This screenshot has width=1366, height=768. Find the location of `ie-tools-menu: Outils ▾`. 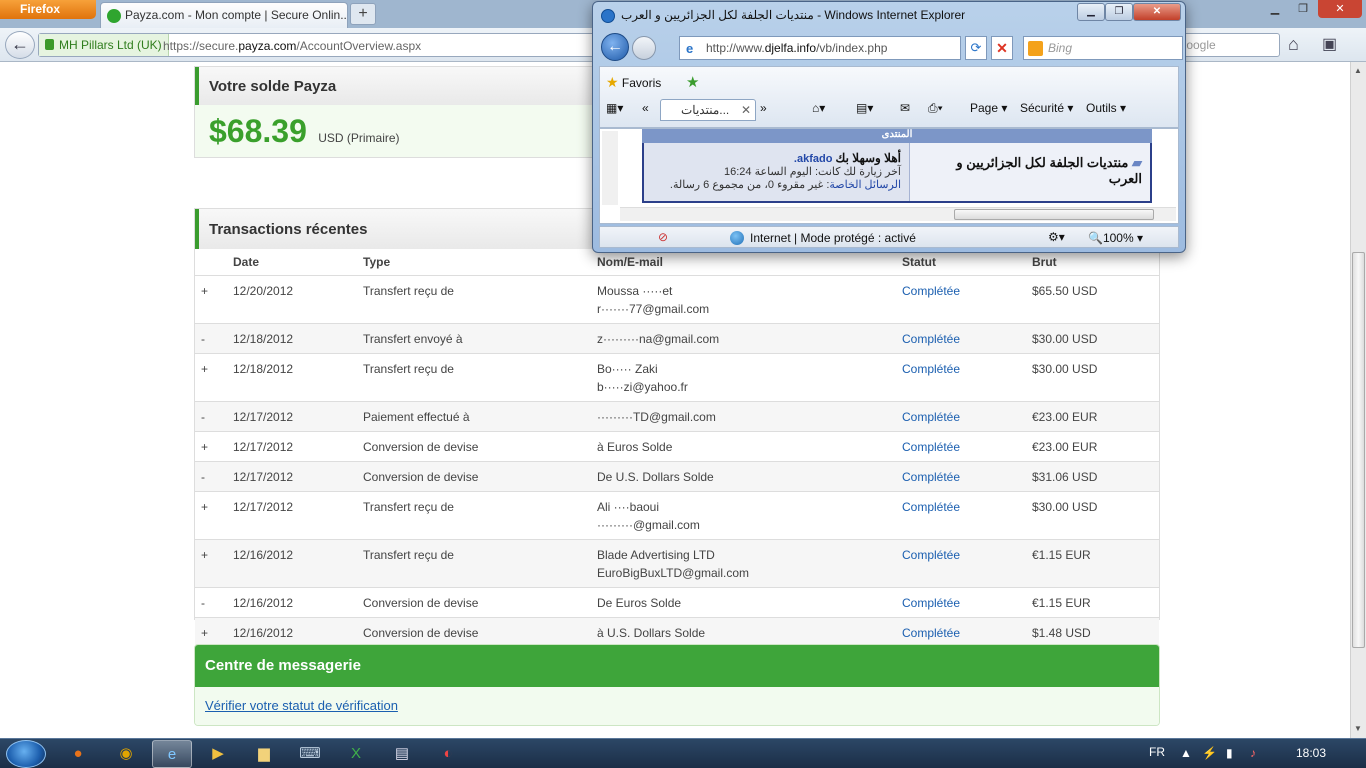

ie-tools-menu: Outils ▾ is located at coordinates (1106, 108).